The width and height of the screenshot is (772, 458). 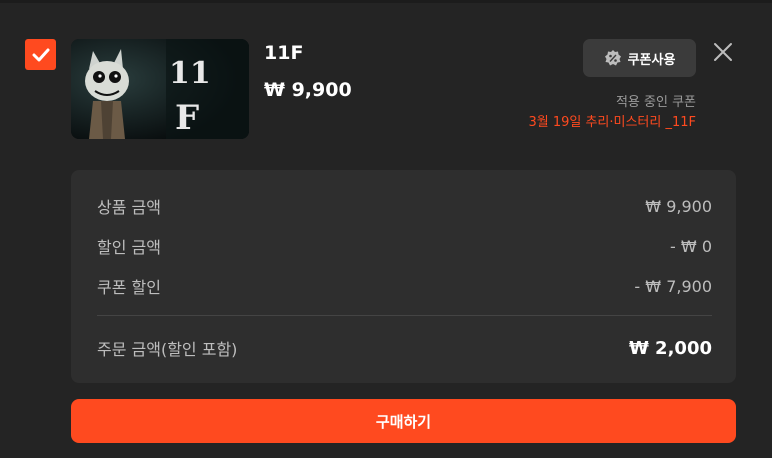 What do you see at coordinates (691, 246) in the screenshot?
I see `summary-value: - ₩ 0` at bounding box center [691, 246].